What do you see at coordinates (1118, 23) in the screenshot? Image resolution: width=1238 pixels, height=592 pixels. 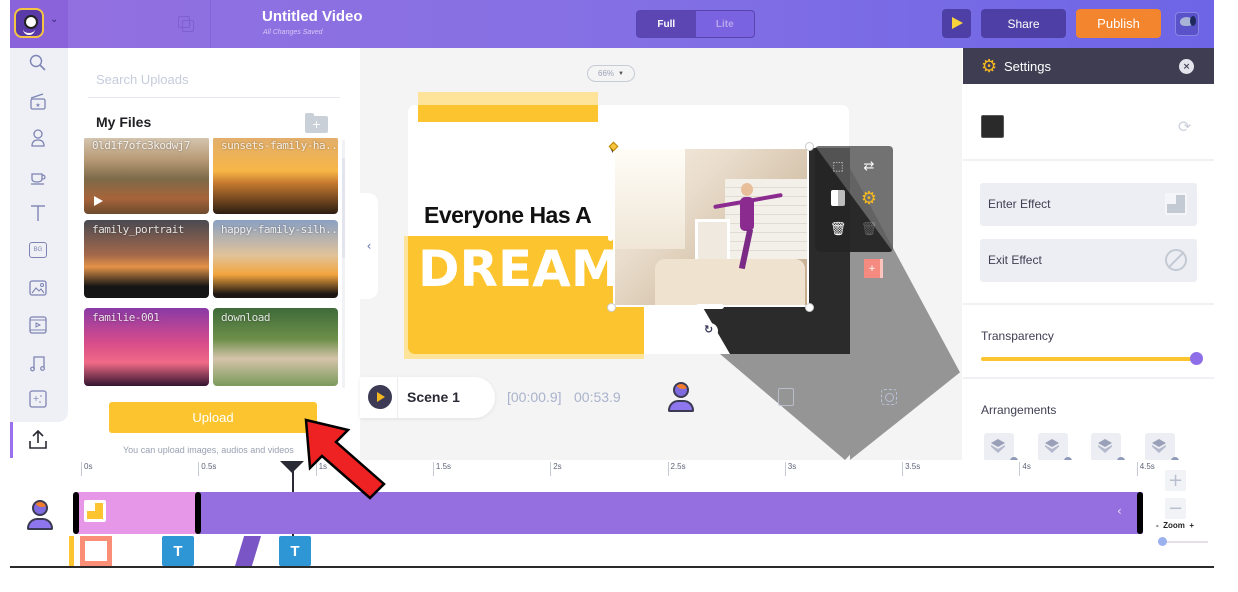 I see `publish-button: Publish` at bounding box center [1118, 23].